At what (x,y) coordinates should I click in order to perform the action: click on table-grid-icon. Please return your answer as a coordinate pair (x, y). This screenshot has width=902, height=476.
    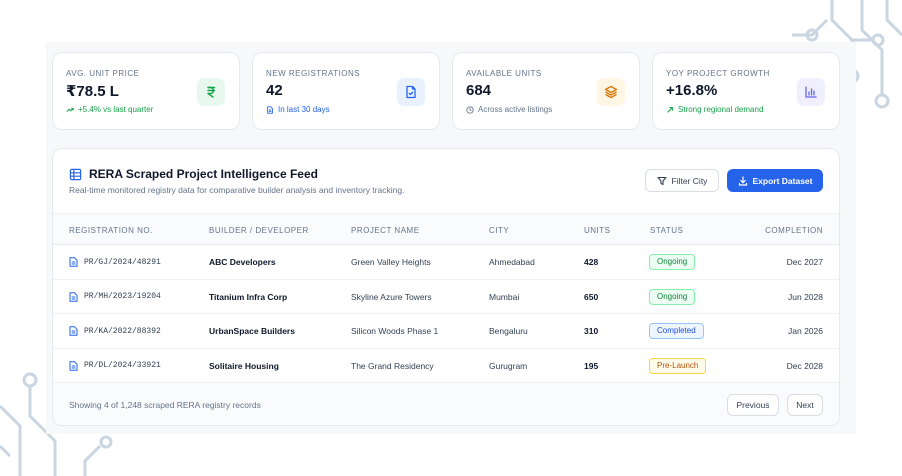
    Looking at the image, I should click on (75, 174).